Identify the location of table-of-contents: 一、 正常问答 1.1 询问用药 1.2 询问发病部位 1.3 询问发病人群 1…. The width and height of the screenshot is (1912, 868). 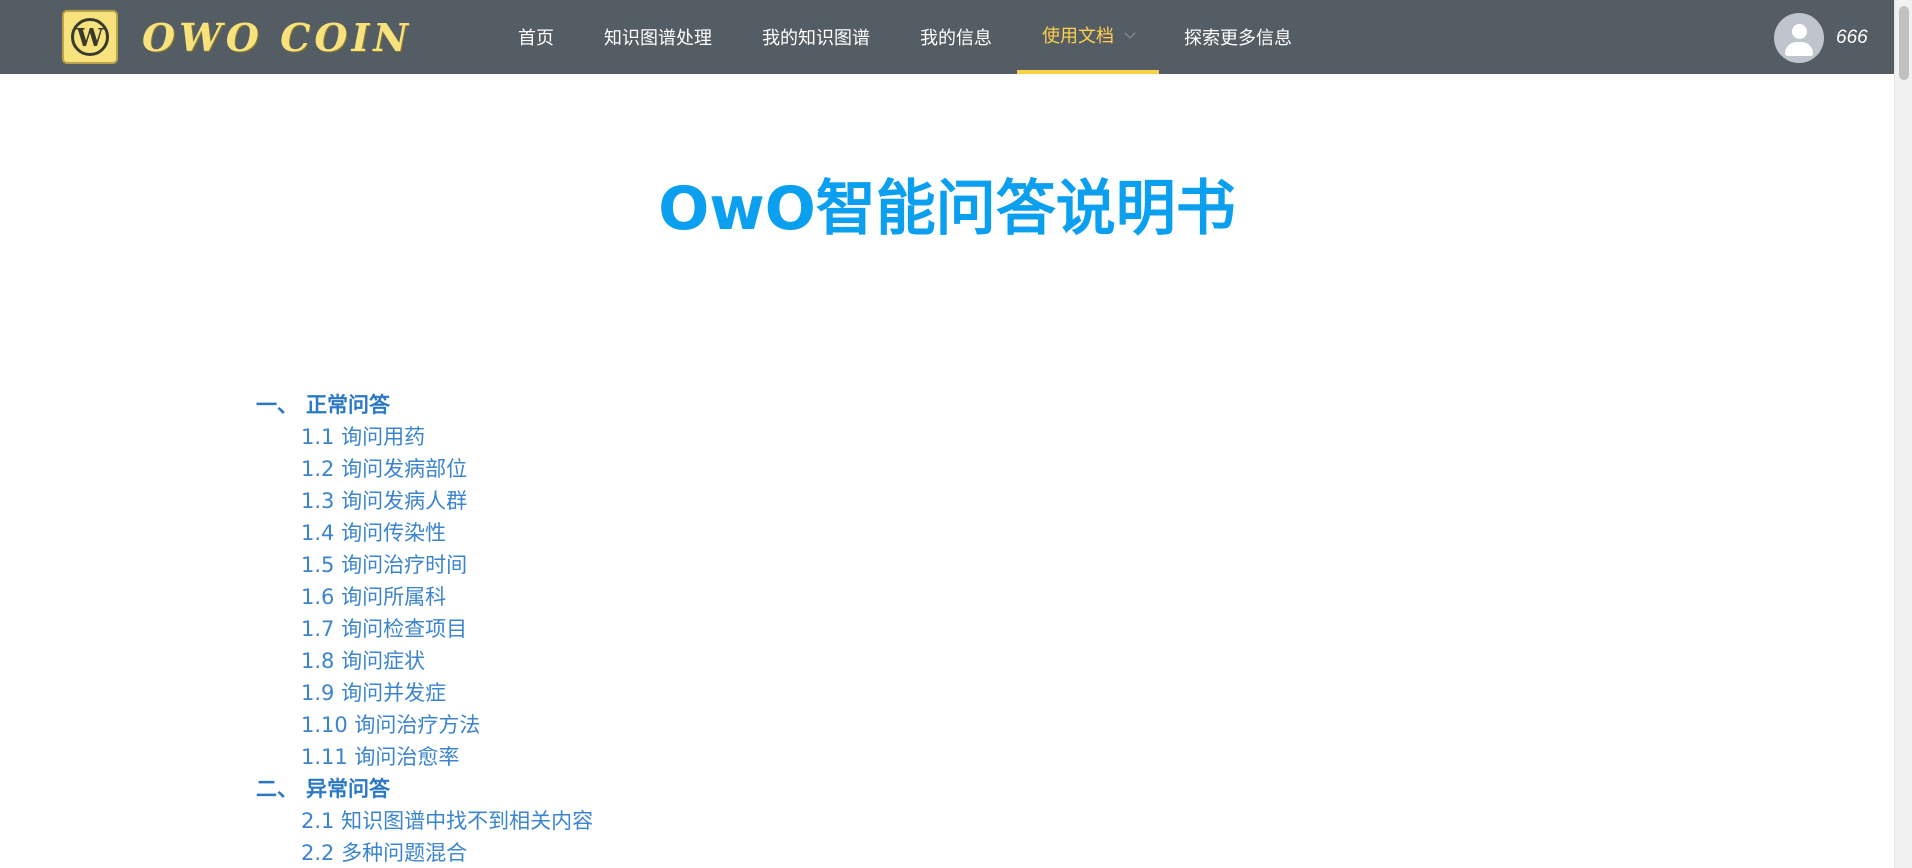
(424, 628).